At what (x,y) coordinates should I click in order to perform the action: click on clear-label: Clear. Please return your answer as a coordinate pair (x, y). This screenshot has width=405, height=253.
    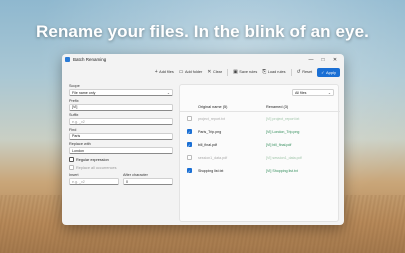
    Looking at the image, I should click on (217, 72).